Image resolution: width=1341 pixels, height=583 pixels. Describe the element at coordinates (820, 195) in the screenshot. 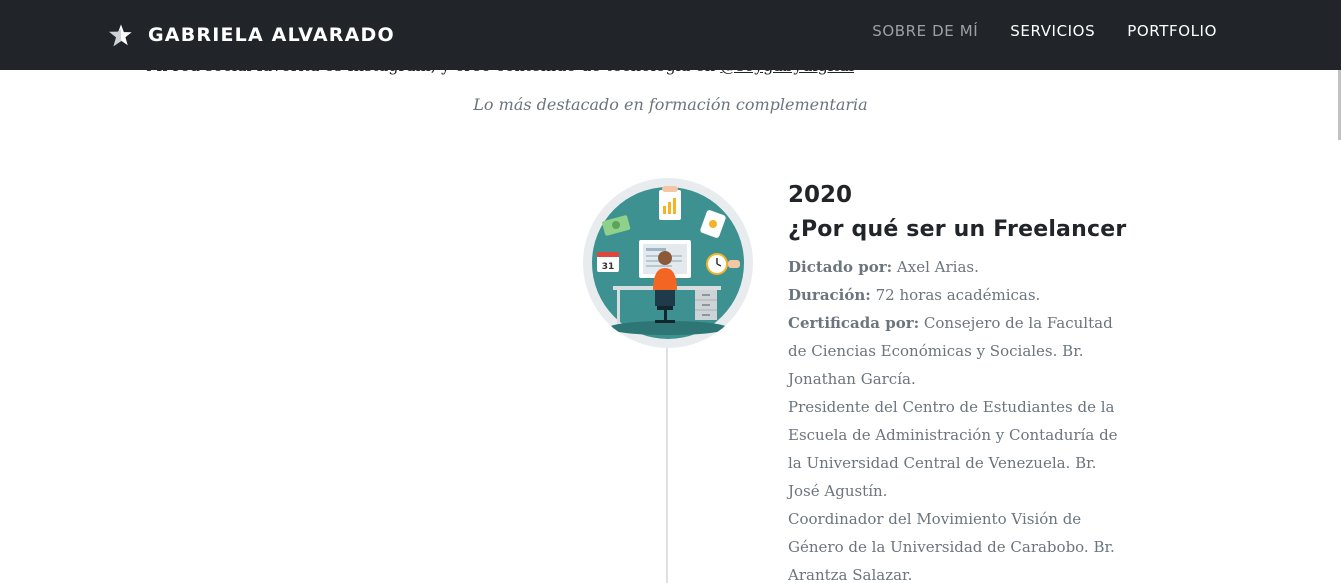

I see `timeline-year: 2020` at that location.